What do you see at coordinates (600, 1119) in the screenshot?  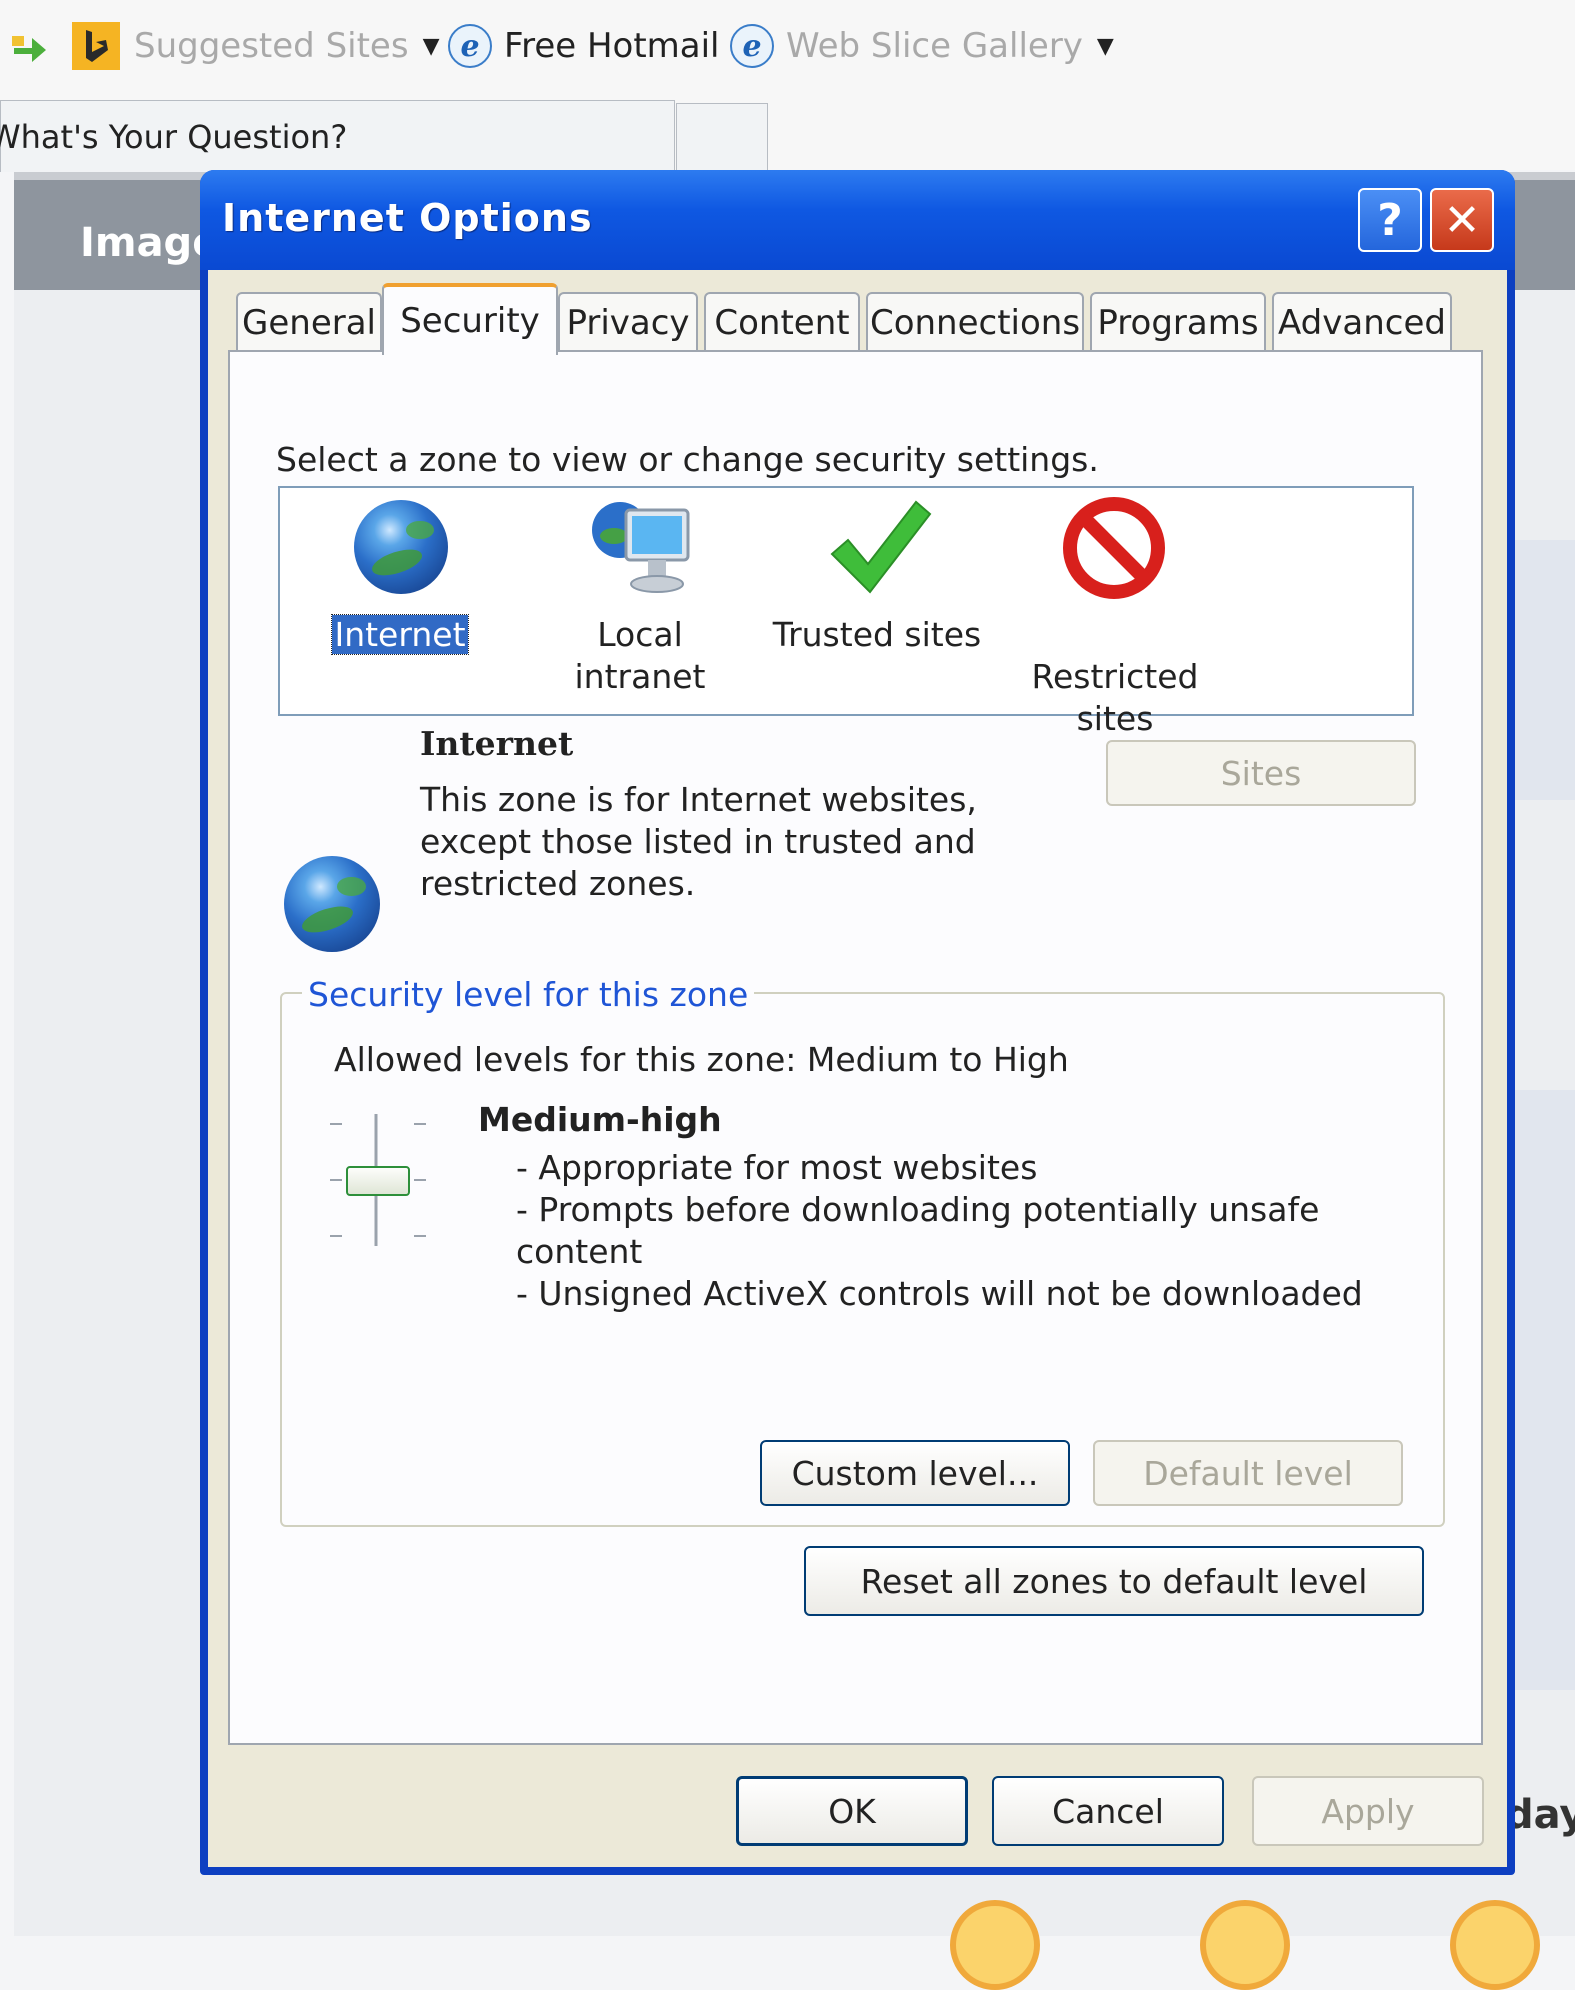 I see `security-level-name: Medium-high` at bounding box center [600, 1119].